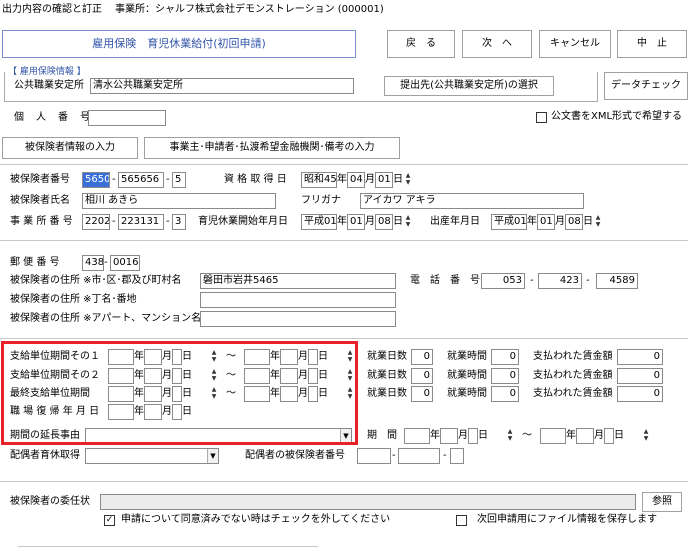 The height and width of the screenshot is (552, 688). I want to click on phone-part1: 053, so click(503, 281).